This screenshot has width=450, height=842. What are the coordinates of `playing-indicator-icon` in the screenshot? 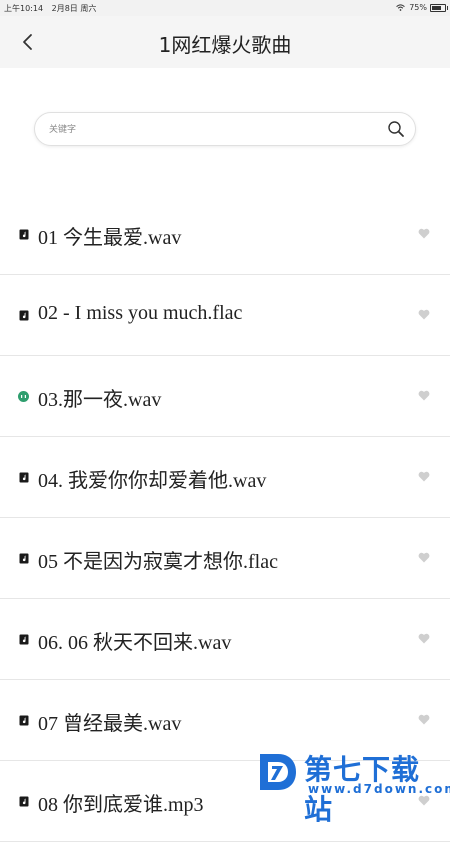 It's located at (23, 396).